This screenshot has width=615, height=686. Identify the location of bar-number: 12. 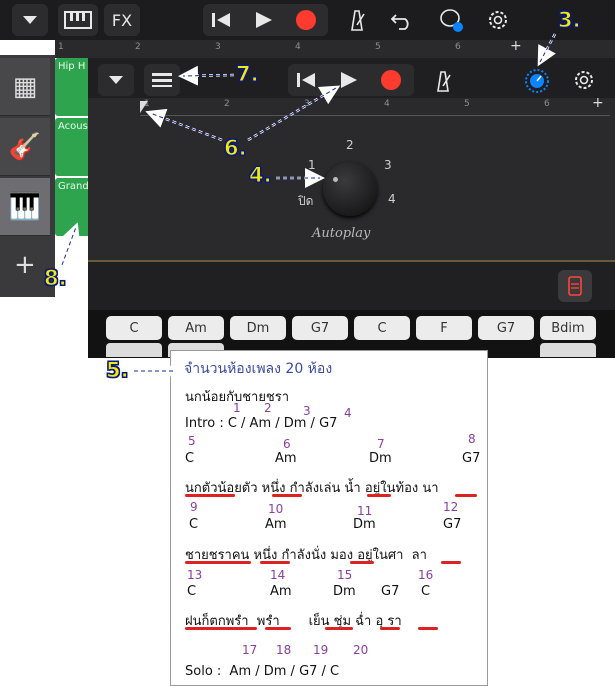
(451, 507).